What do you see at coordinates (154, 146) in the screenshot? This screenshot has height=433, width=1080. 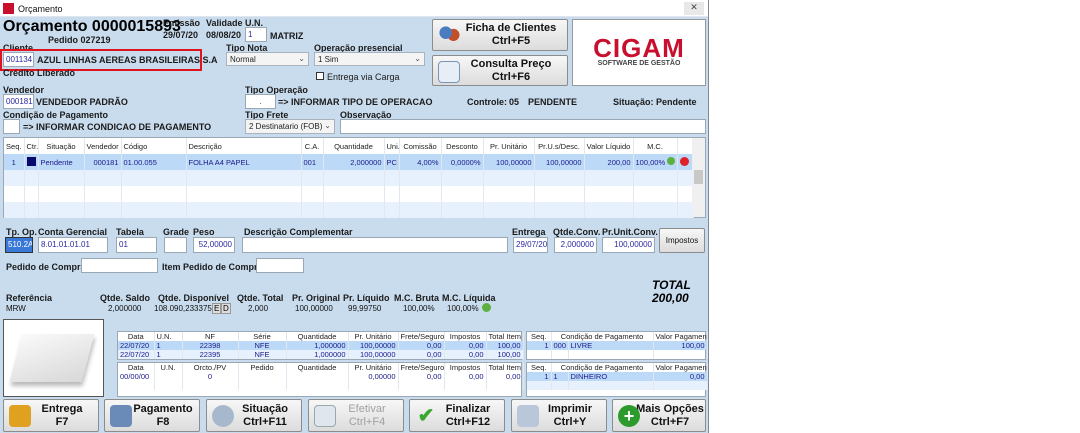 I see `col-codigo: Código` at bounding box center [154, 146].